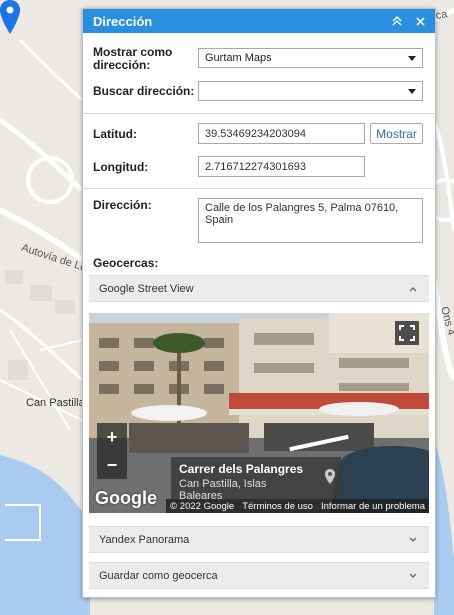 This screenshot has width=454, height=615. Describe the element at coordinates (112, 437) in the screenshot. I see `zoom-in-button: +` at that location.